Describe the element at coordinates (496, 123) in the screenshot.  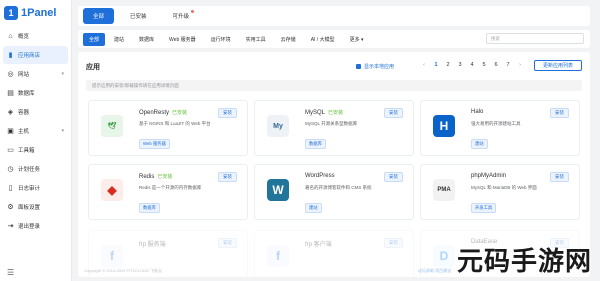
I see `app-description: 强大易用的开源建站工具` at that location.